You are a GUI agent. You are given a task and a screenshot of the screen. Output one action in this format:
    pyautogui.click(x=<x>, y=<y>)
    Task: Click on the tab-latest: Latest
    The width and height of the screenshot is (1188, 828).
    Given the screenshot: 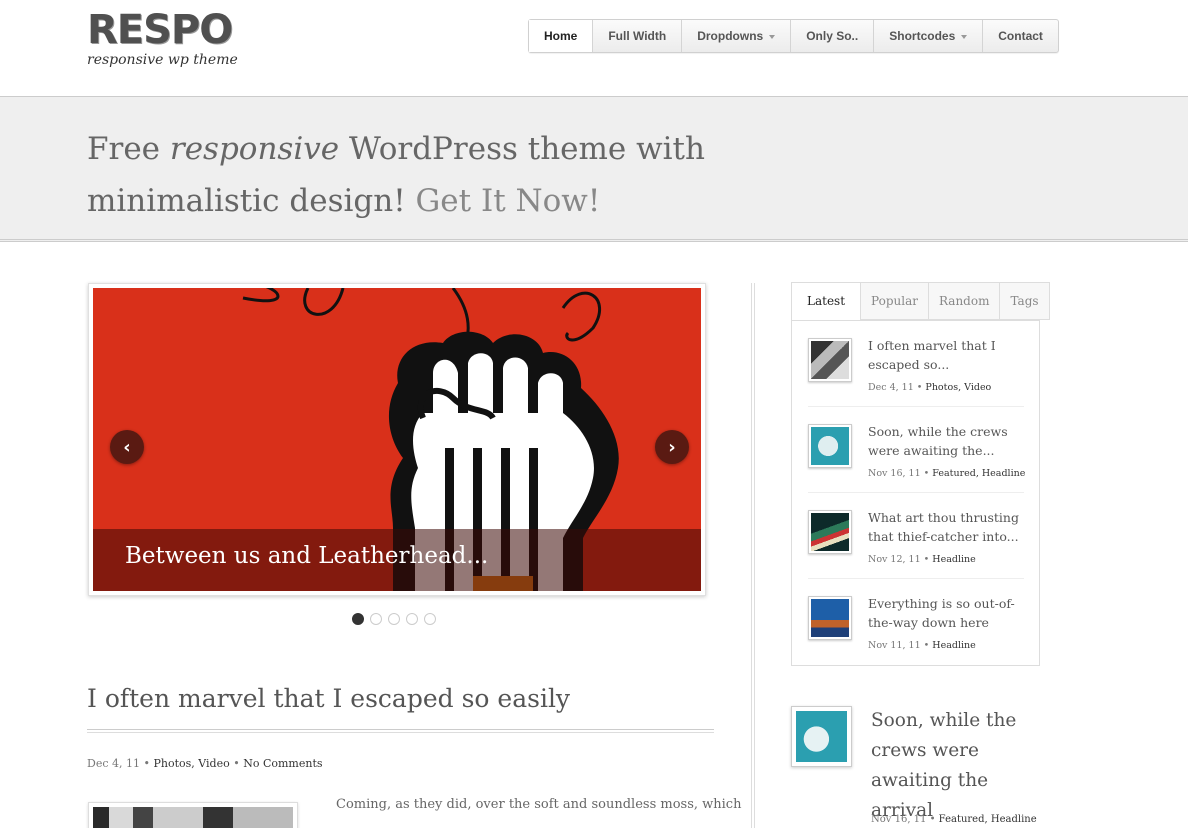 What is the action you would take?
    pyautogui.click(x=826, y=302)
    